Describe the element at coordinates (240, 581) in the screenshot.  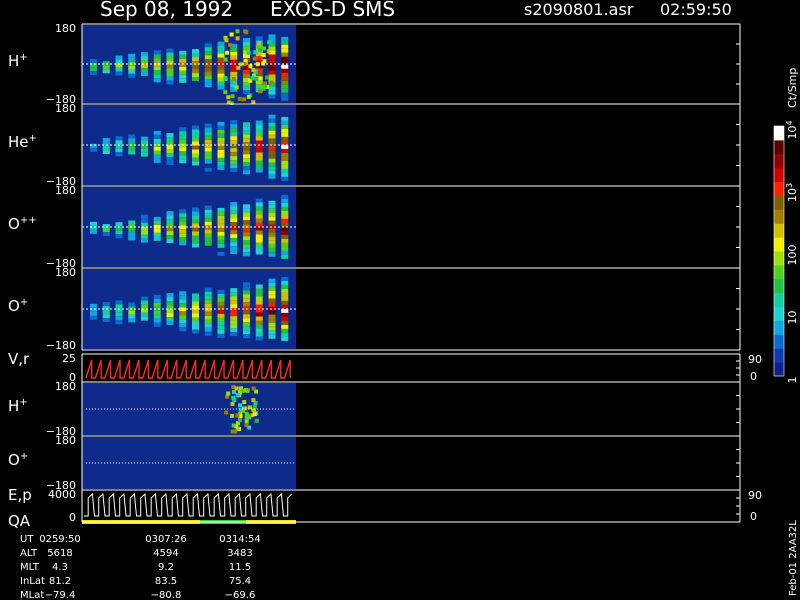
I see `table-cell: 75.4` at that location.